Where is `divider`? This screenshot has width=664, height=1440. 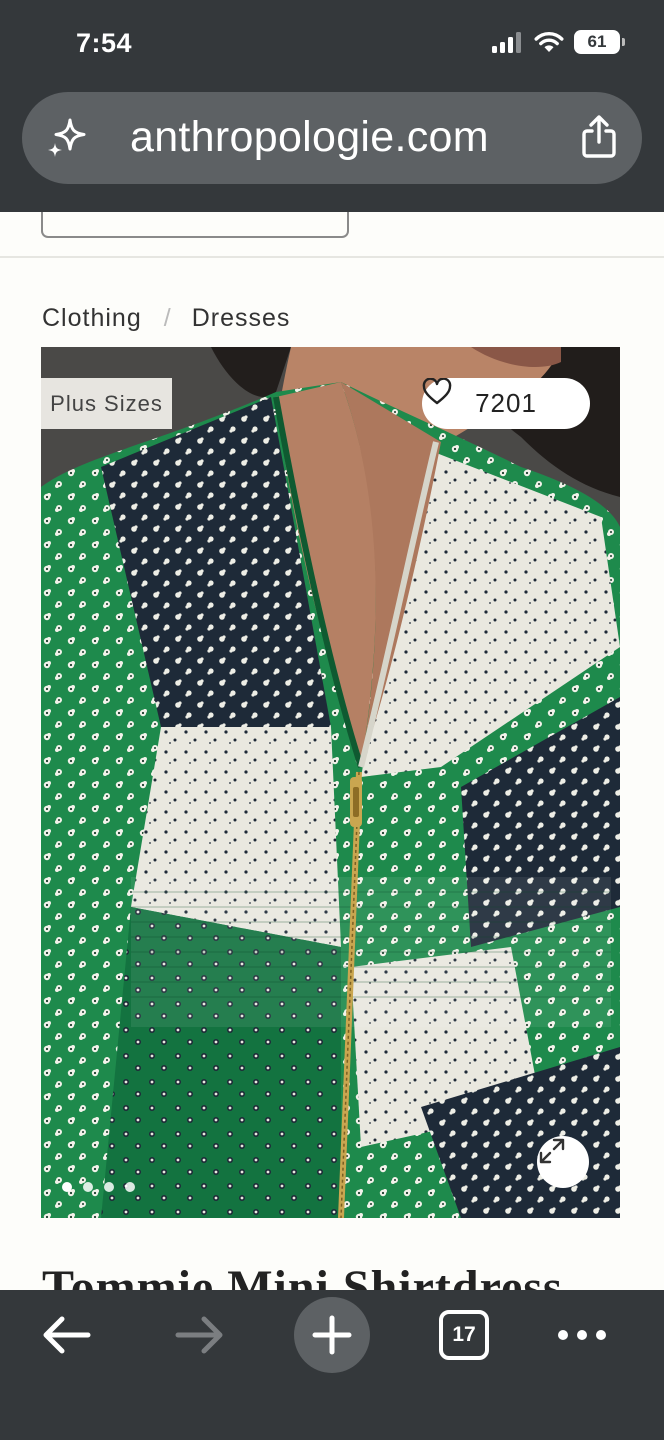
divider is located at coordinates (332, 257).